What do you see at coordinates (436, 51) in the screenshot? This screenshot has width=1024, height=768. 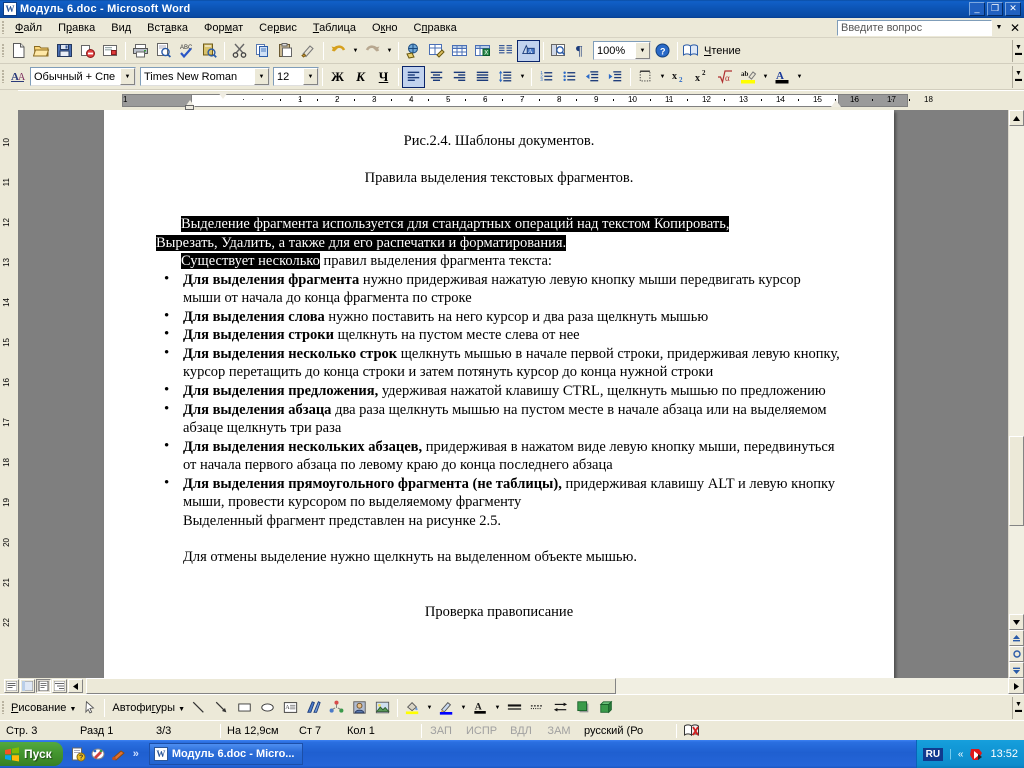 I see `tables-and-borders-icon` at bounding box center [436, 51].